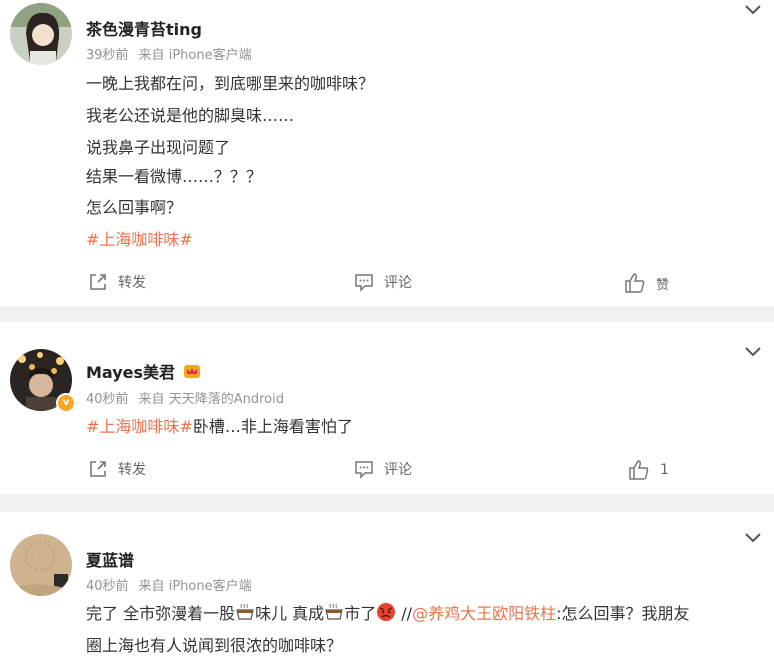 The image size is (774, 659). I want to click on username-text: Mayes美君, so click(131, 372).